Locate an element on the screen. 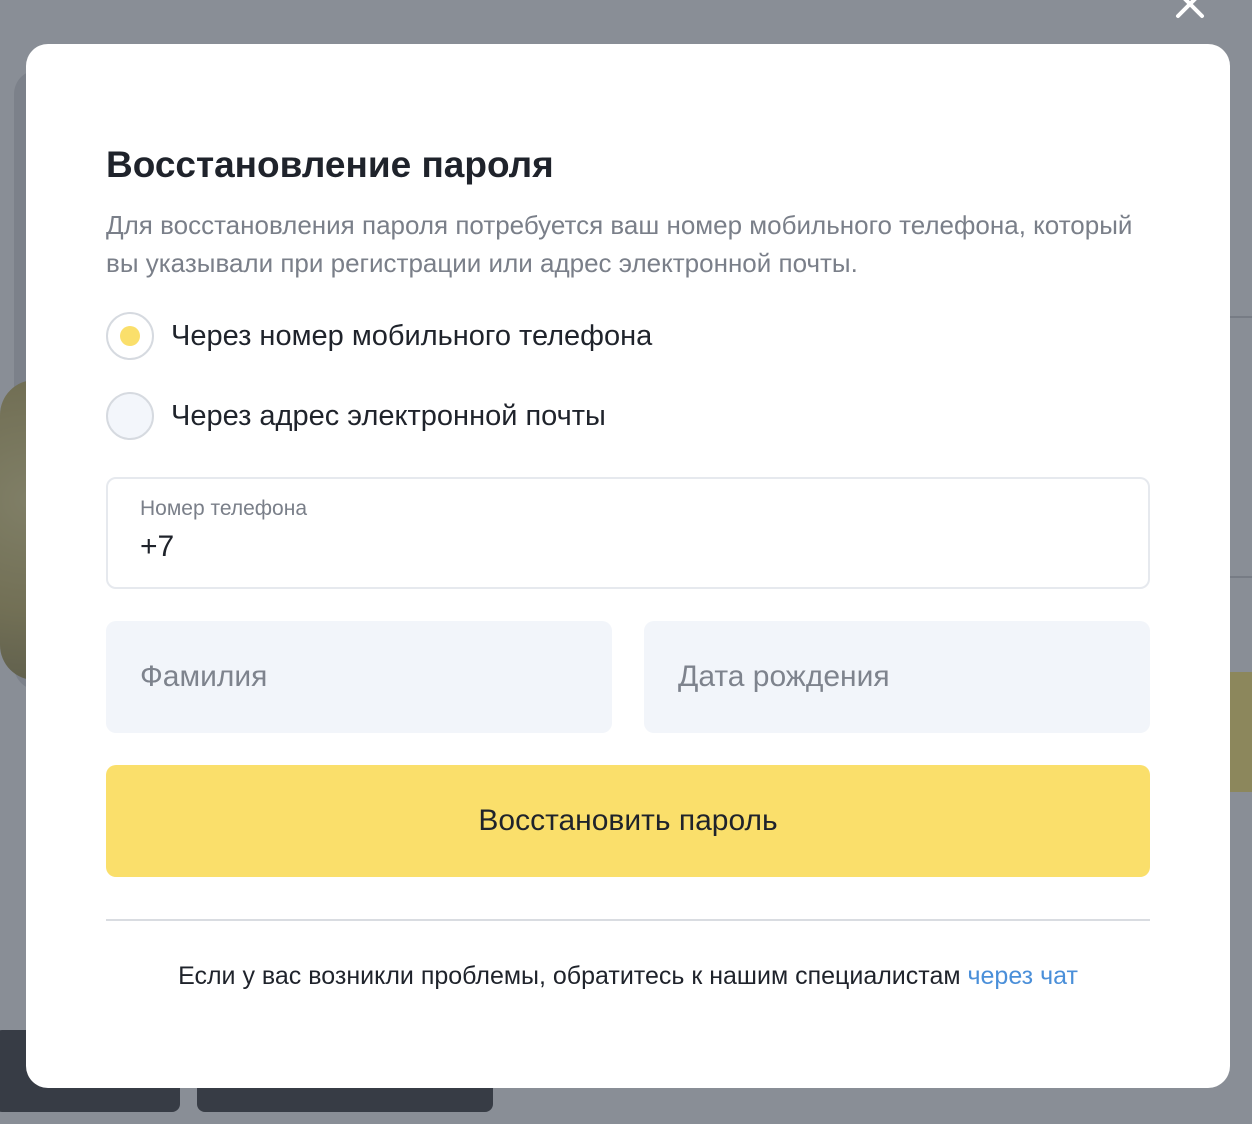 The height and width of the screenshot is (1124, 1252). surname-input is located at coordinates (359, 677).